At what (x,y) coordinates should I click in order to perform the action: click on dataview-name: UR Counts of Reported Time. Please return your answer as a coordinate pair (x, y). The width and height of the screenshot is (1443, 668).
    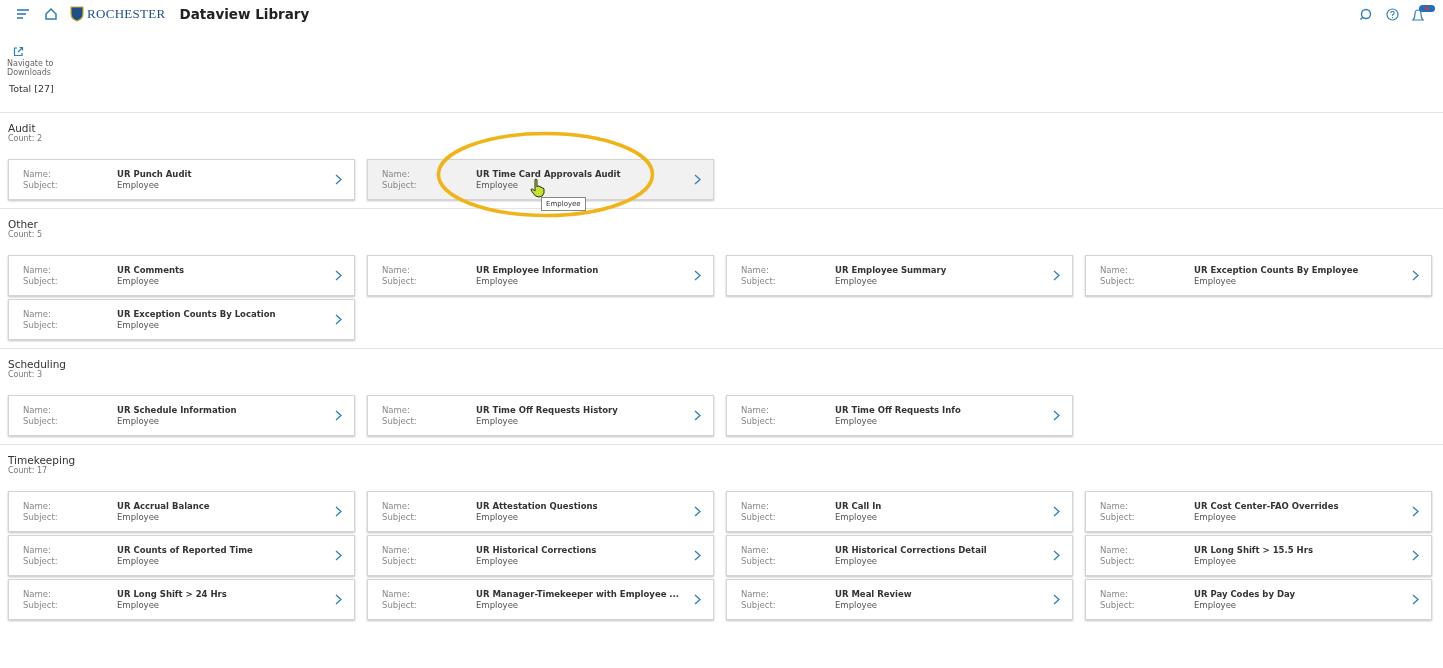
    Looking at the image, I should click on (185, 550).